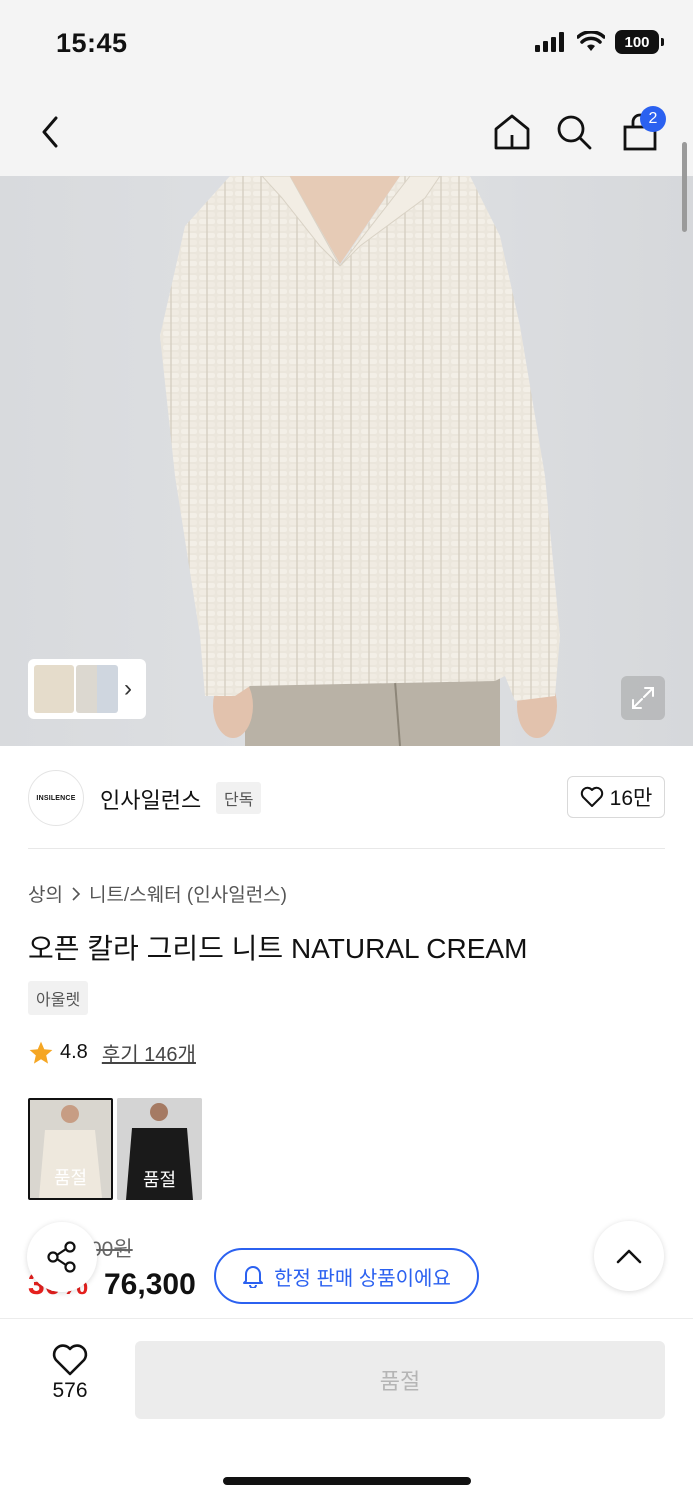 This screenshot has width=693, height=1500. What do you see at coordinates (70, 1149) in the screenshot?
I see `variant-option-cream: 품절` at bounding box center [70, 1149].